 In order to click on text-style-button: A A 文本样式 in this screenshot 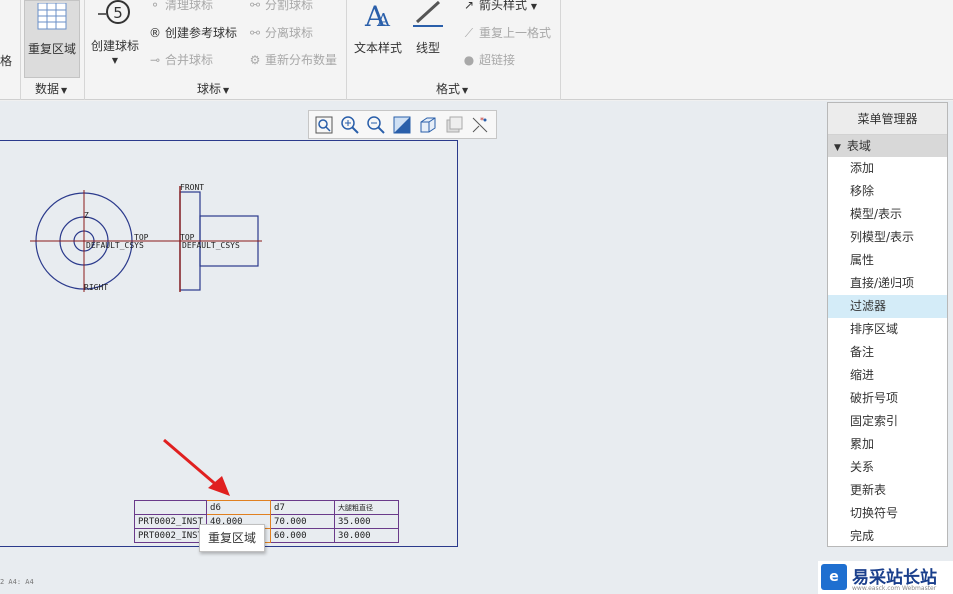, I will do `click(378, 39)`.